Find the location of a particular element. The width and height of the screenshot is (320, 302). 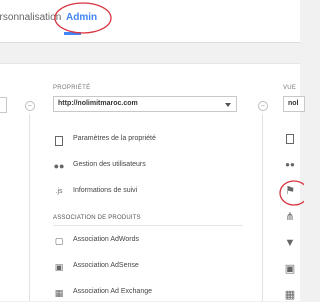

property-to-view-arrow-icon: ⇔ is located at coordinates (263, 106).